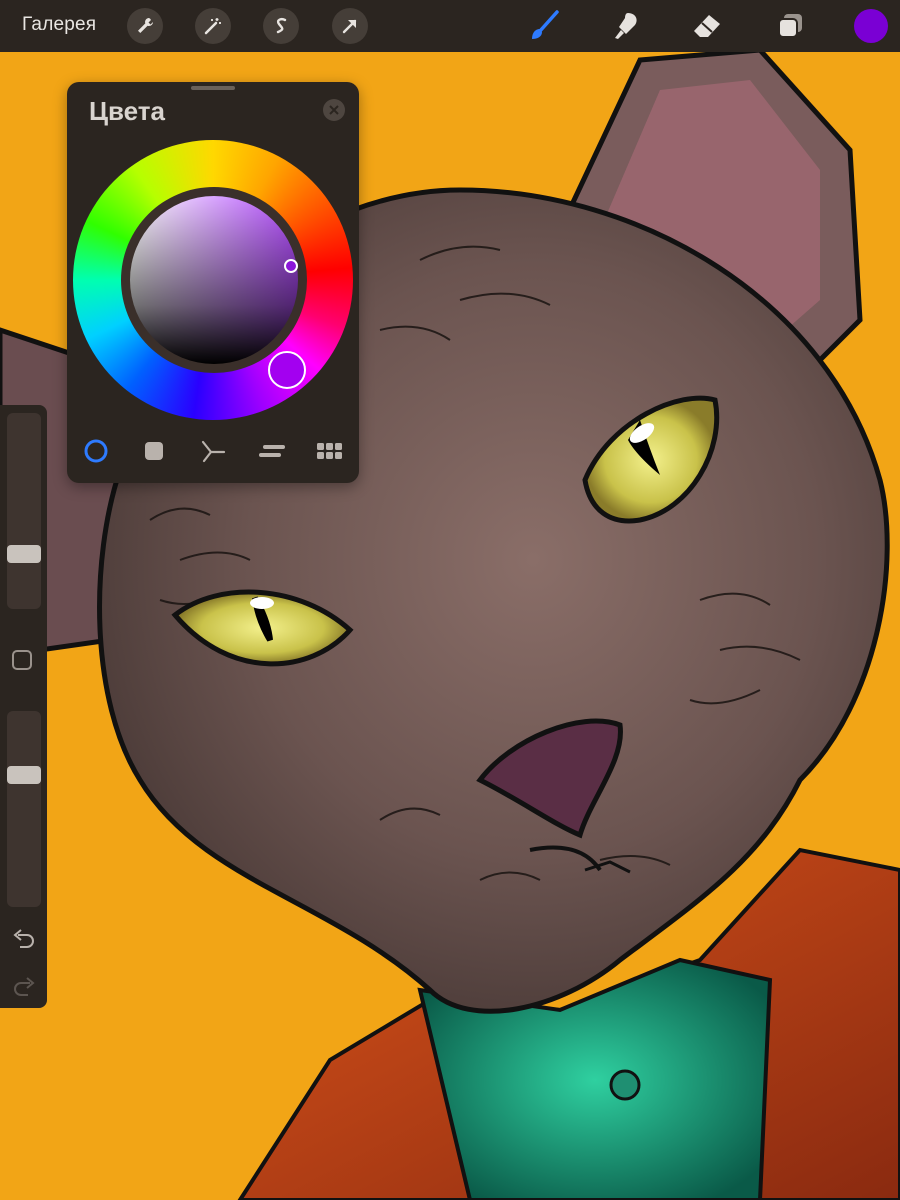  I want to click on layers-button, so click(790, 26).